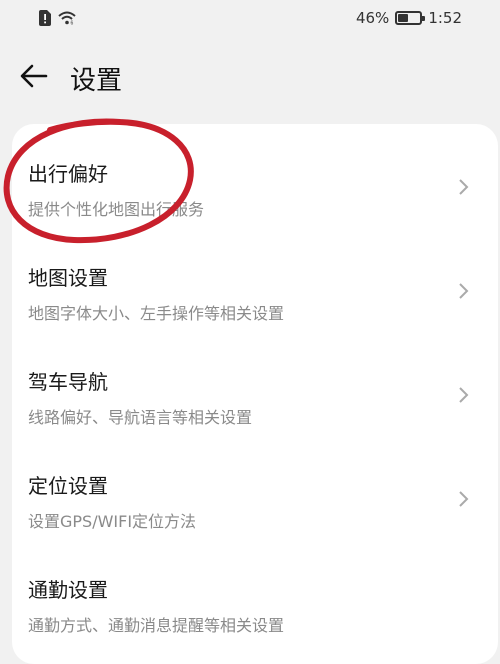 The height and width of the screenshot is (664, 500). Describe the element at coordinates (140, 417) in the screenshot. I see `item-subtitle: 线路偏好、导航语言等相关设置` at that location.